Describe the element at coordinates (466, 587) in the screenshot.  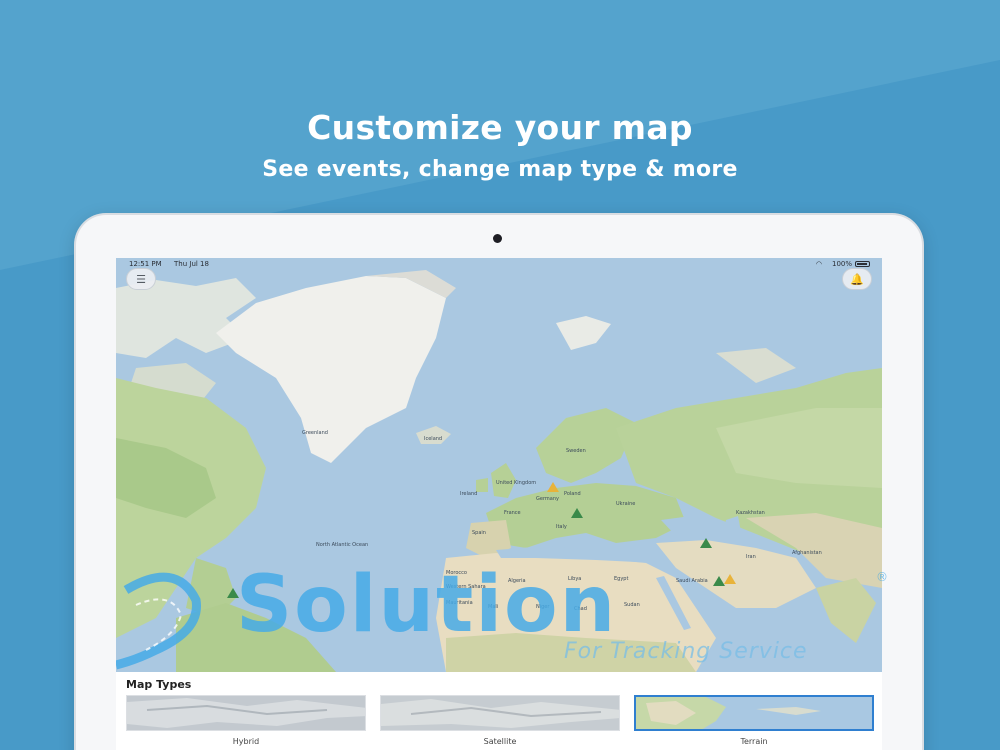
I see `map-label-western-sahara: Western Sahara` at that location.